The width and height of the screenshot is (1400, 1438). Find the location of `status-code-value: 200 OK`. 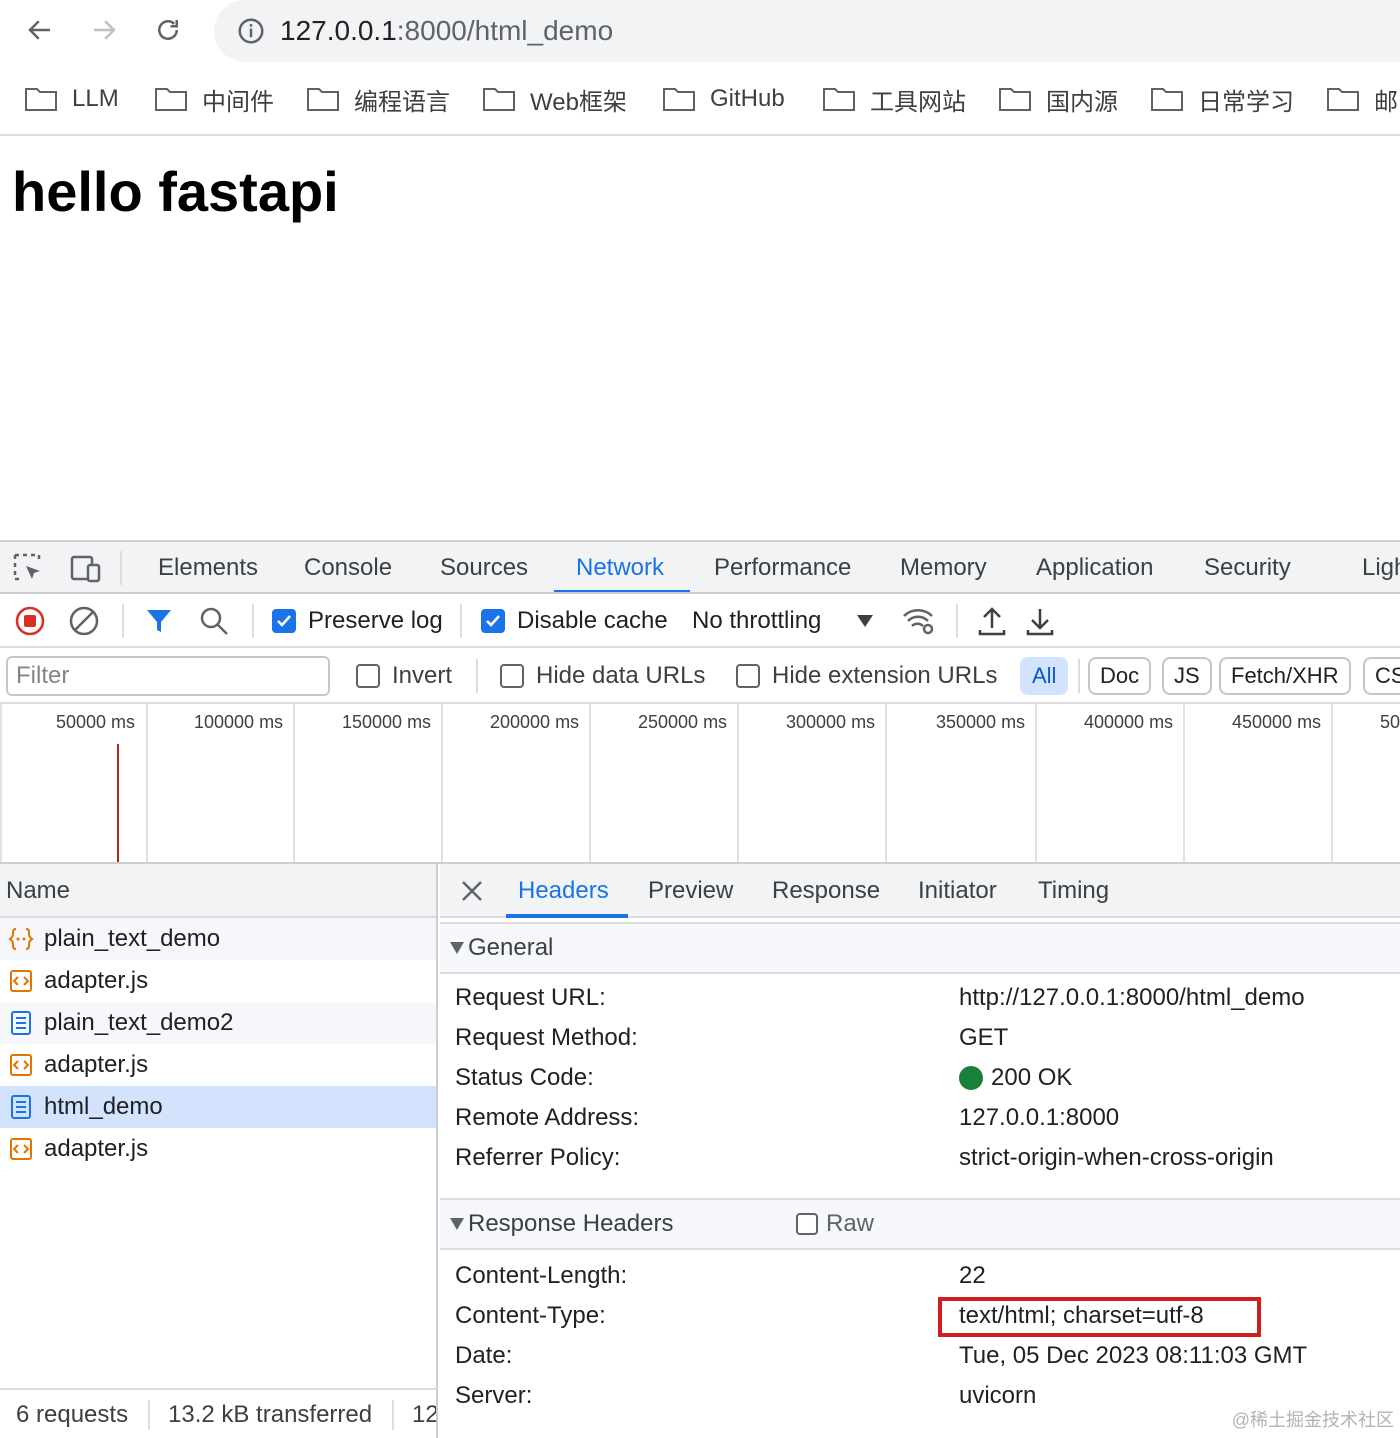

status-code-value: 200 OK is located at coordinates (1015, 1078).